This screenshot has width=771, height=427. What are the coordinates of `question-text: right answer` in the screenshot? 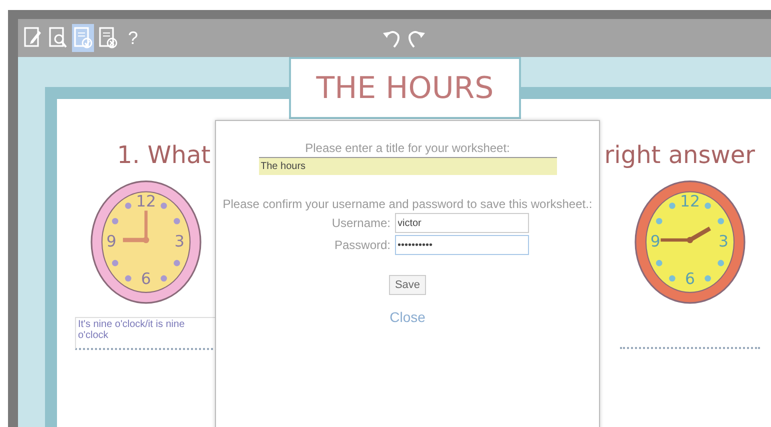 It's located at (679, 155).